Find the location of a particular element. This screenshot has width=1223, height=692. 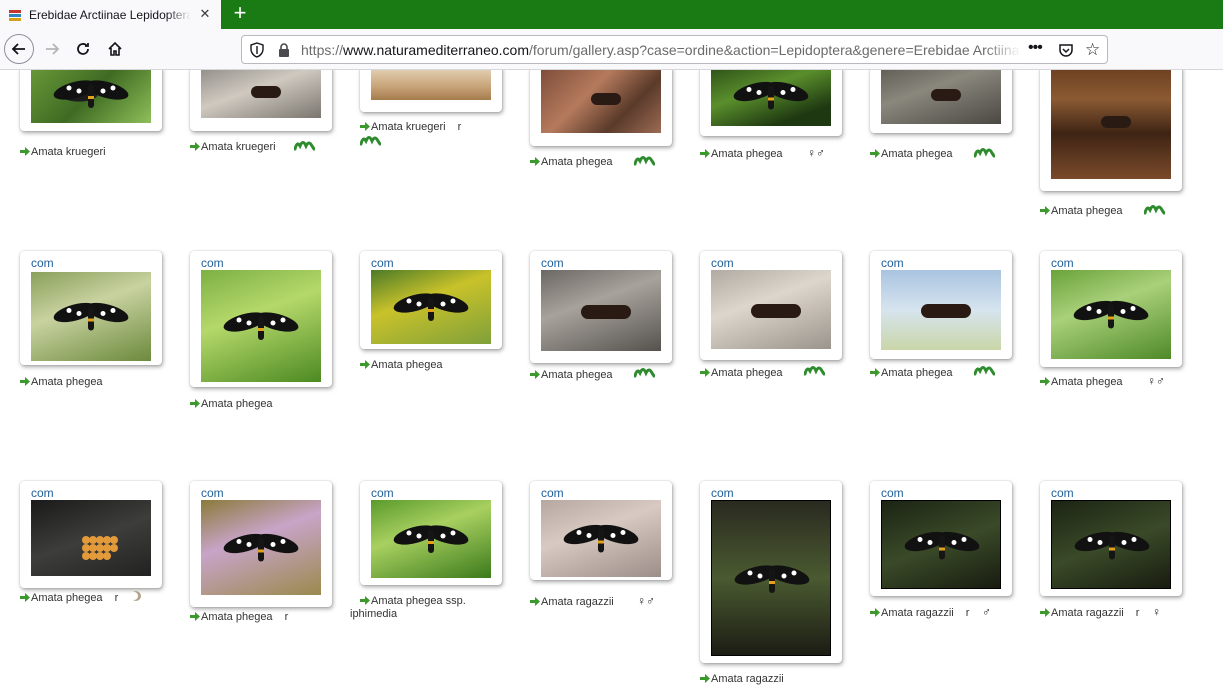

species-caption-link: Amata phegea ssp. is located at coordinates (413, 601).